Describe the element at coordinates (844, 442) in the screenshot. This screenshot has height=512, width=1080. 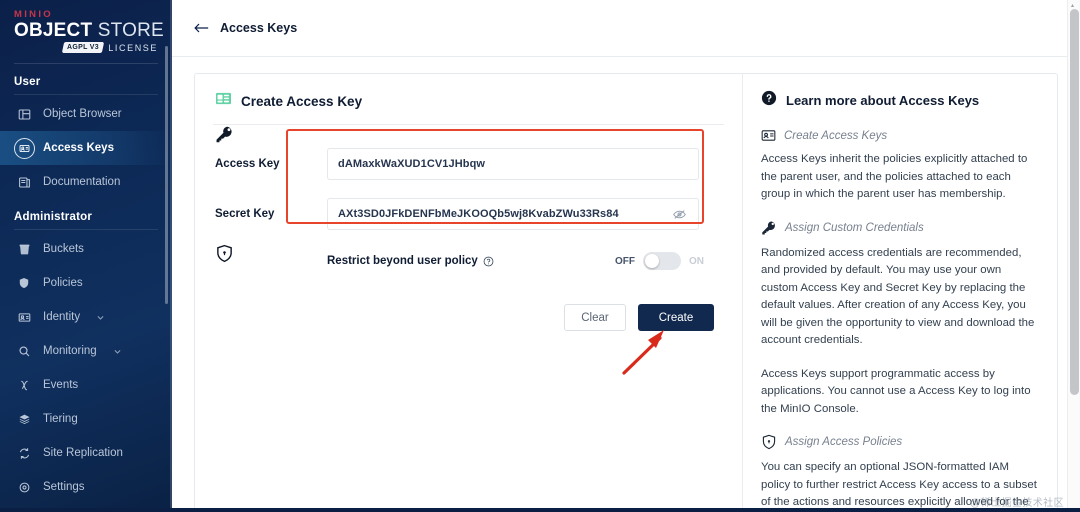
I see `help-section-title: Assign Access Policies` at that location.